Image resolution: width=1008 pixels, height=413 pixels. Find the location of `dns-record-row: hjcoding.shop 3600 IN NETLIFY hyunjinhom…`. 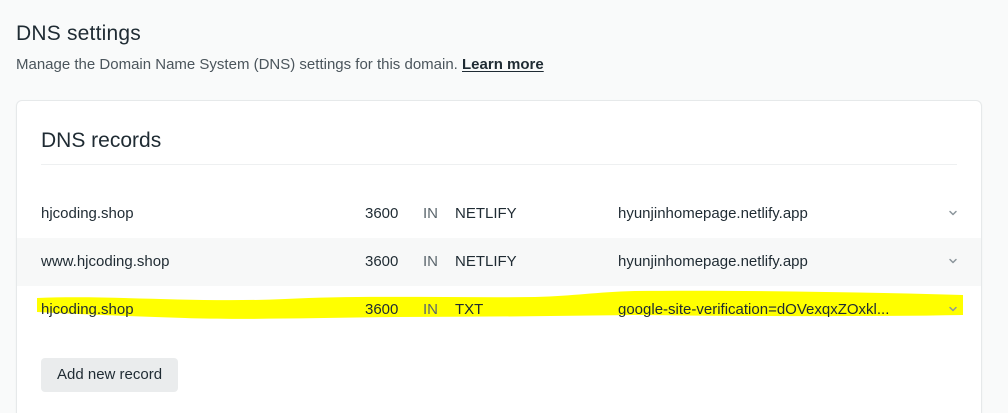

dns-record-row: hjcoding.shop 3600 IN NETLIFY hyunjinhom… is located at coordinates (499, 214).